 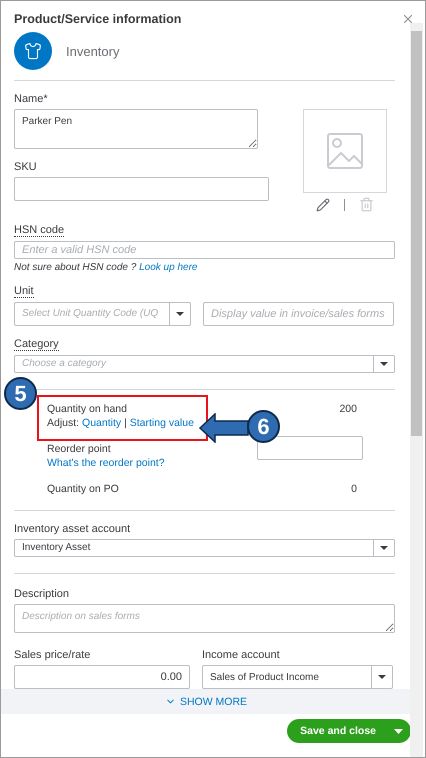 I want to click on show-more-button: SHOW MORE, so click(x=206, y=701).